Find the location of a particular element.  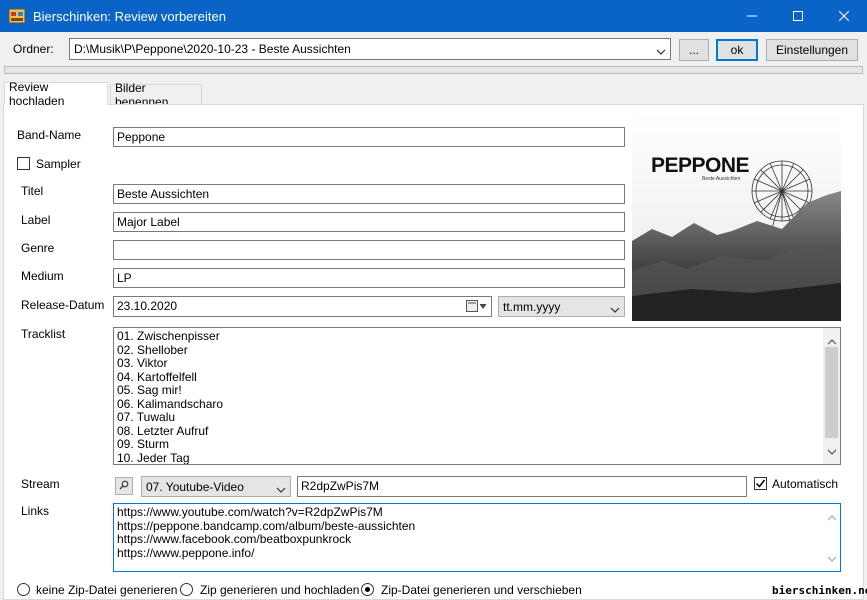

watermark-text: bierschinken.net is located at coordinates (819, 590).